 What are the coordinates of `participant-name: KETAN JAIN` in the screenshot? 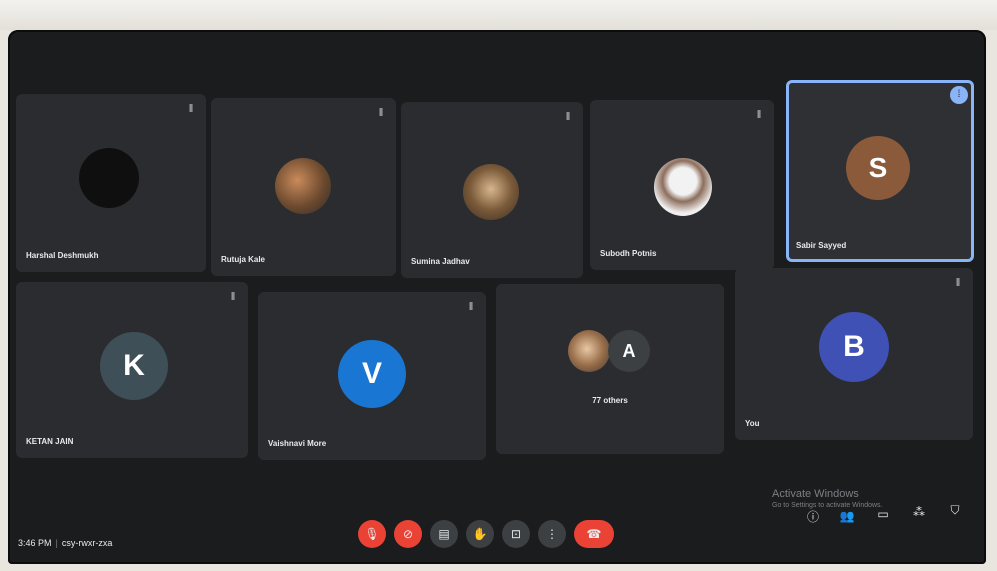 It's located at (50, 441).